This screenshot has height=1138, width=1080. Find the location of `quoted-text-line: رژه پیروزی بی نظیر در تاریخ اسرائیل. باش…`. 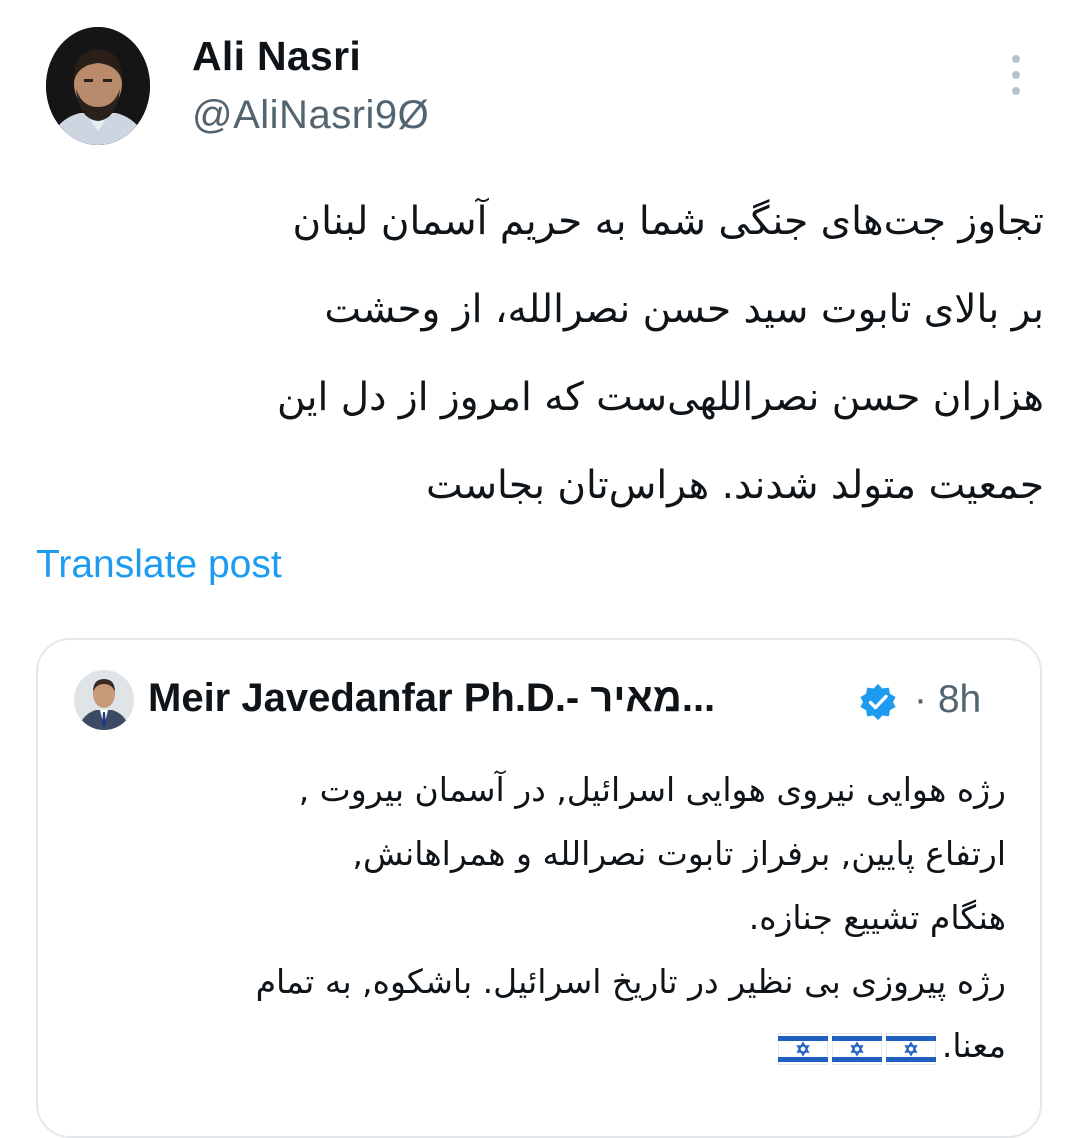

quoted-text-line: رژه پیروزی بی نظیر در تاریخ اسرائیل. باش… is located at coordinates (630, 981).